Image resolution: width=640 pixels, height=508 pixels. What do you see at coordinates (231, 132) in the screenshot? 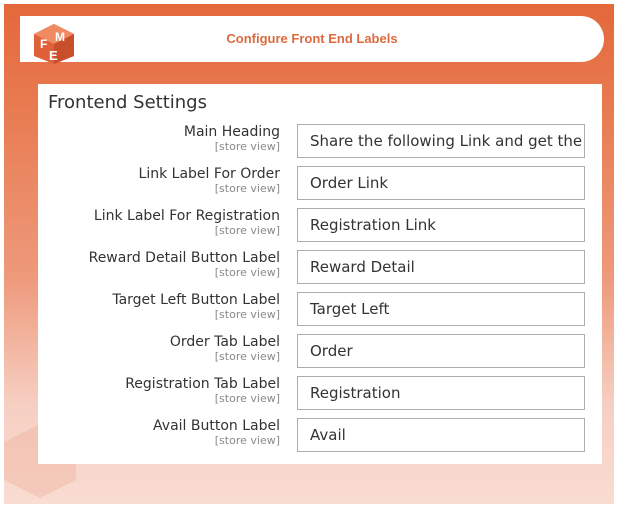
I see `field-label: Main Heading` at bounding box center [231, 132].